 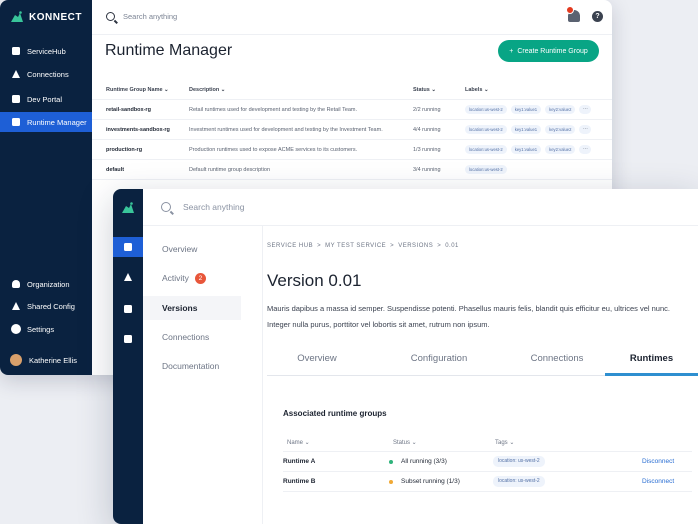 I want to click on button-label: Create Runtime Group, so click(x=552, y=51).